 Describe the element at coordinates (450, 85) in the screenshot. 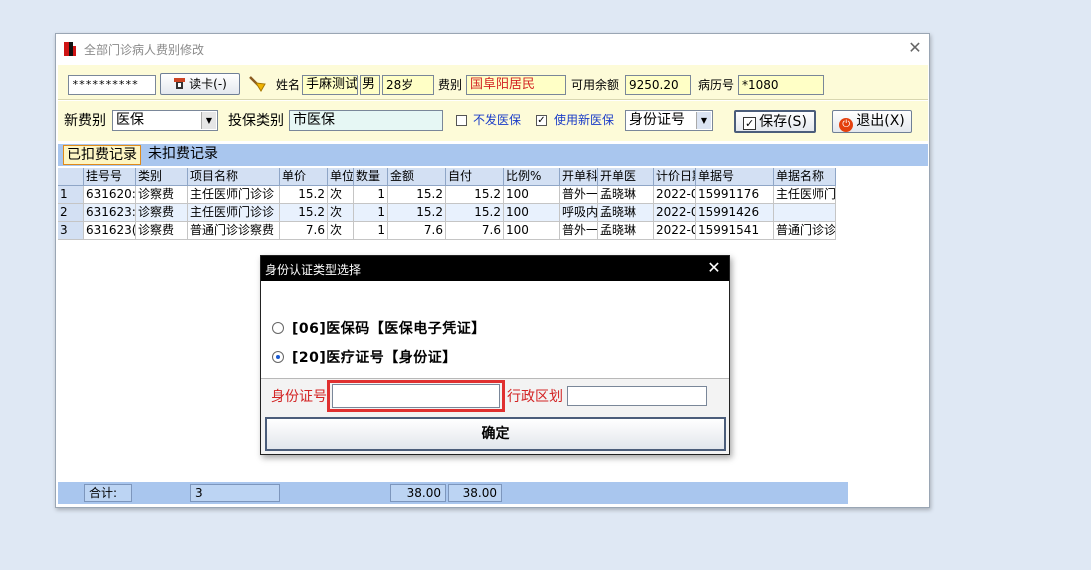

I see `fee-type-label: 费别` at that location.